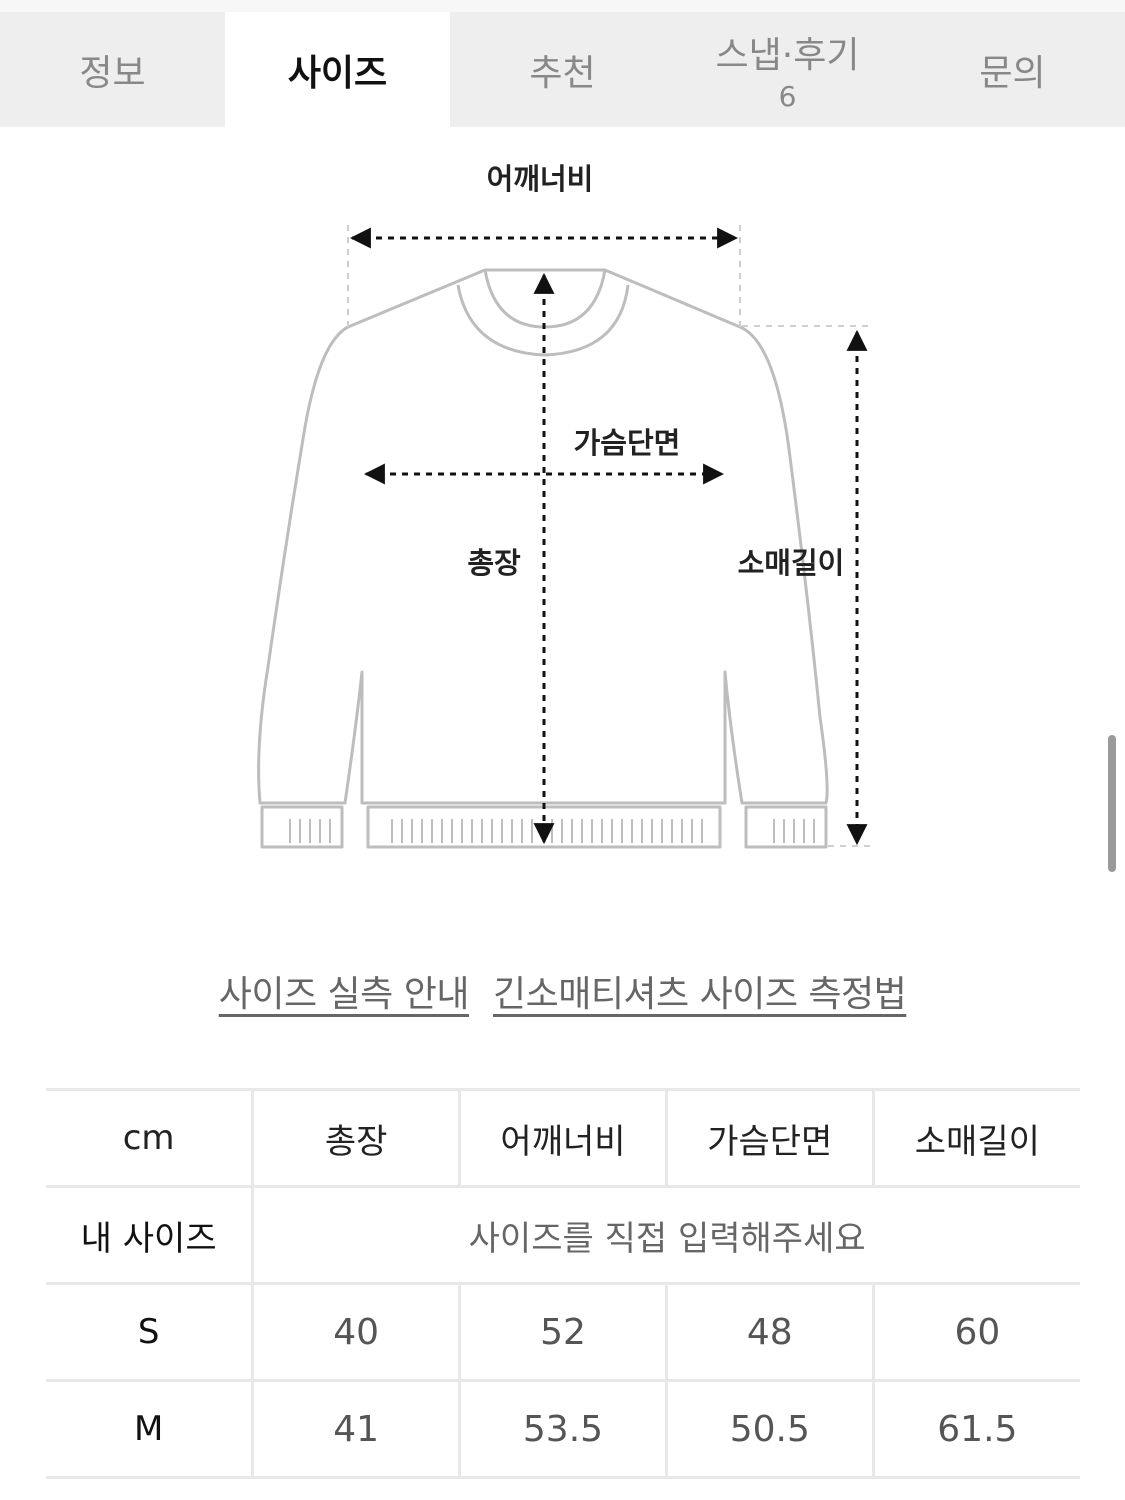 The height and width of the screenshot is (1500, 1125). I want to click on tab-snap-review-label: 스냅·후기, so click(787, 55).